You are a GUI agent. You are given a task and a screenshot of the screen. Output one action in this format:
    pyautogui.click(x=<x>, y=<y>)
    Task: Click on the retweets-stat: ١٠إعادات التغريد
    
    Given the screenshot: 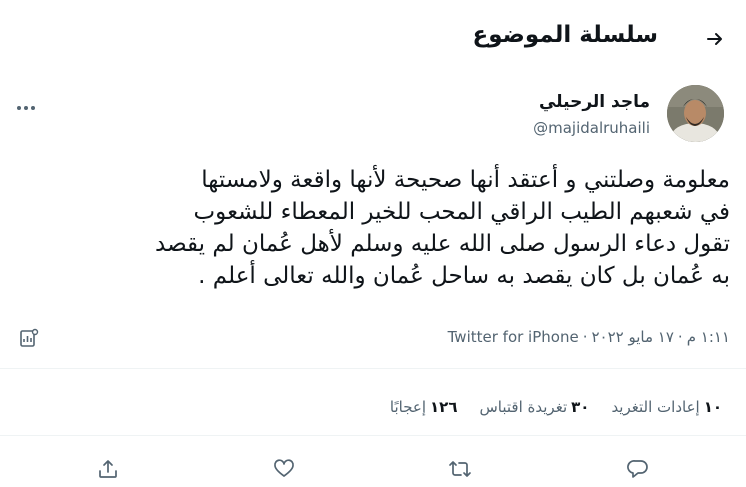 What is the action you would take?
    pyautogui.click(x=666, y=407)
    